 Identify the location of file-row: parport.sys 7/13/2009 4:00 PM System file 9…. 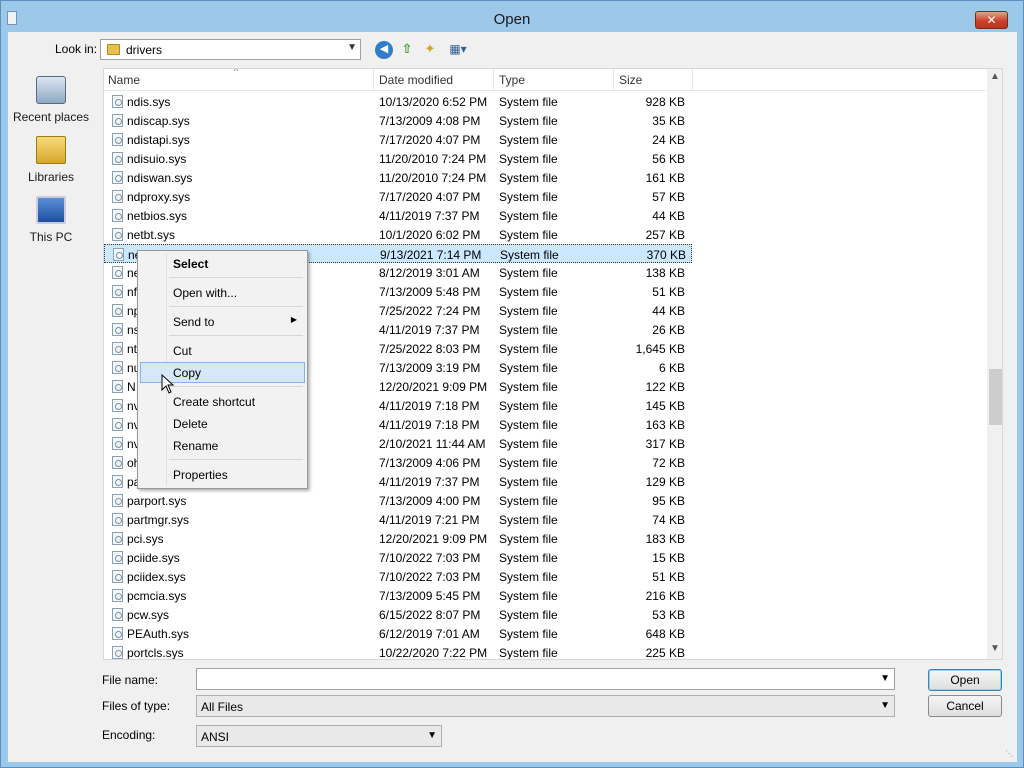
(398, 500).